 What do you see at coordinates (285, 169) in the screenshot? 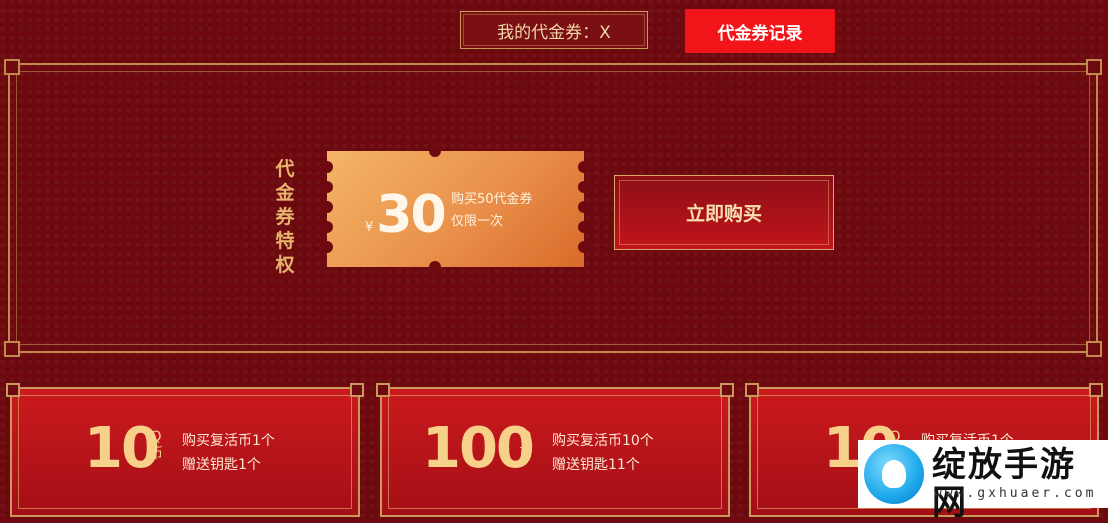
I see `privilege-title-char: 代` at bounding box center [285, 169].